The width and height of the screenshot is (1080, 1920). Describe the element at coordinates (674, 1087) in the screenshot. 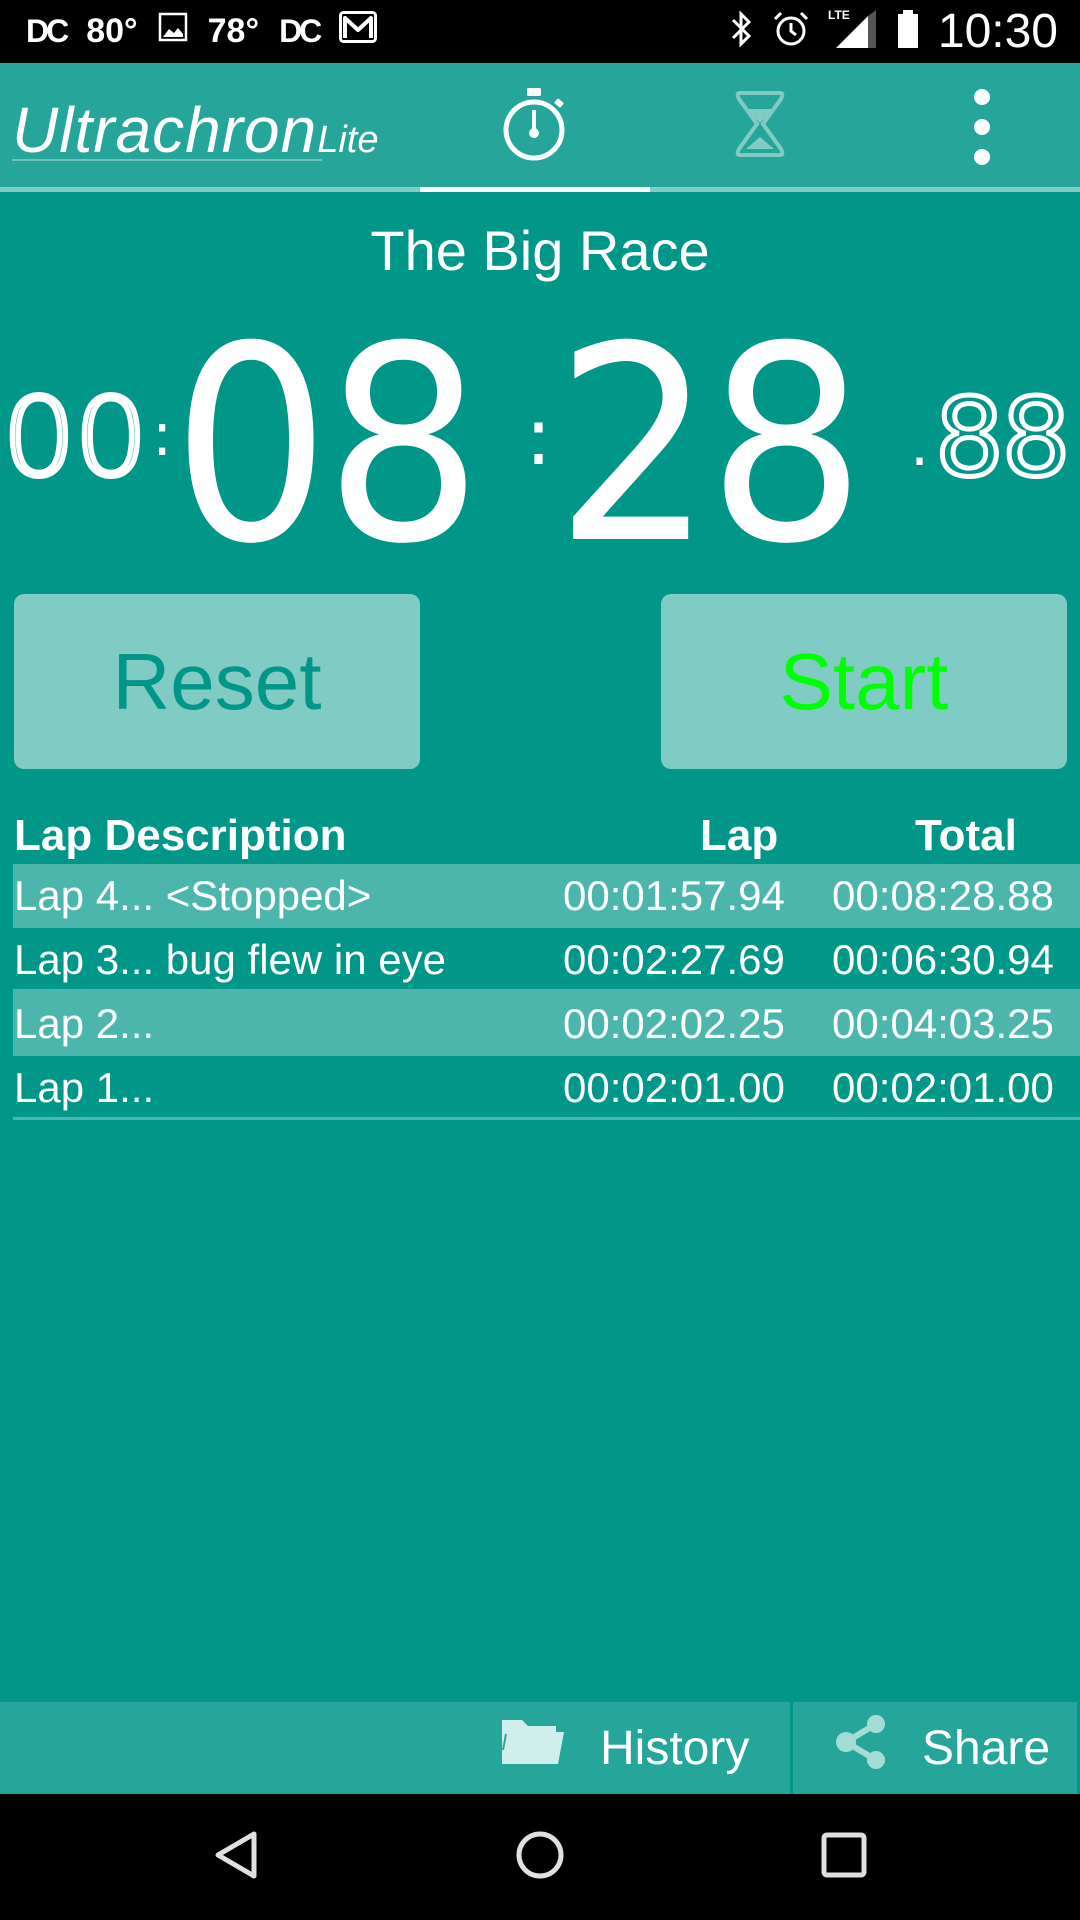

I see `lap-time: 00:02:01.00` at that location.